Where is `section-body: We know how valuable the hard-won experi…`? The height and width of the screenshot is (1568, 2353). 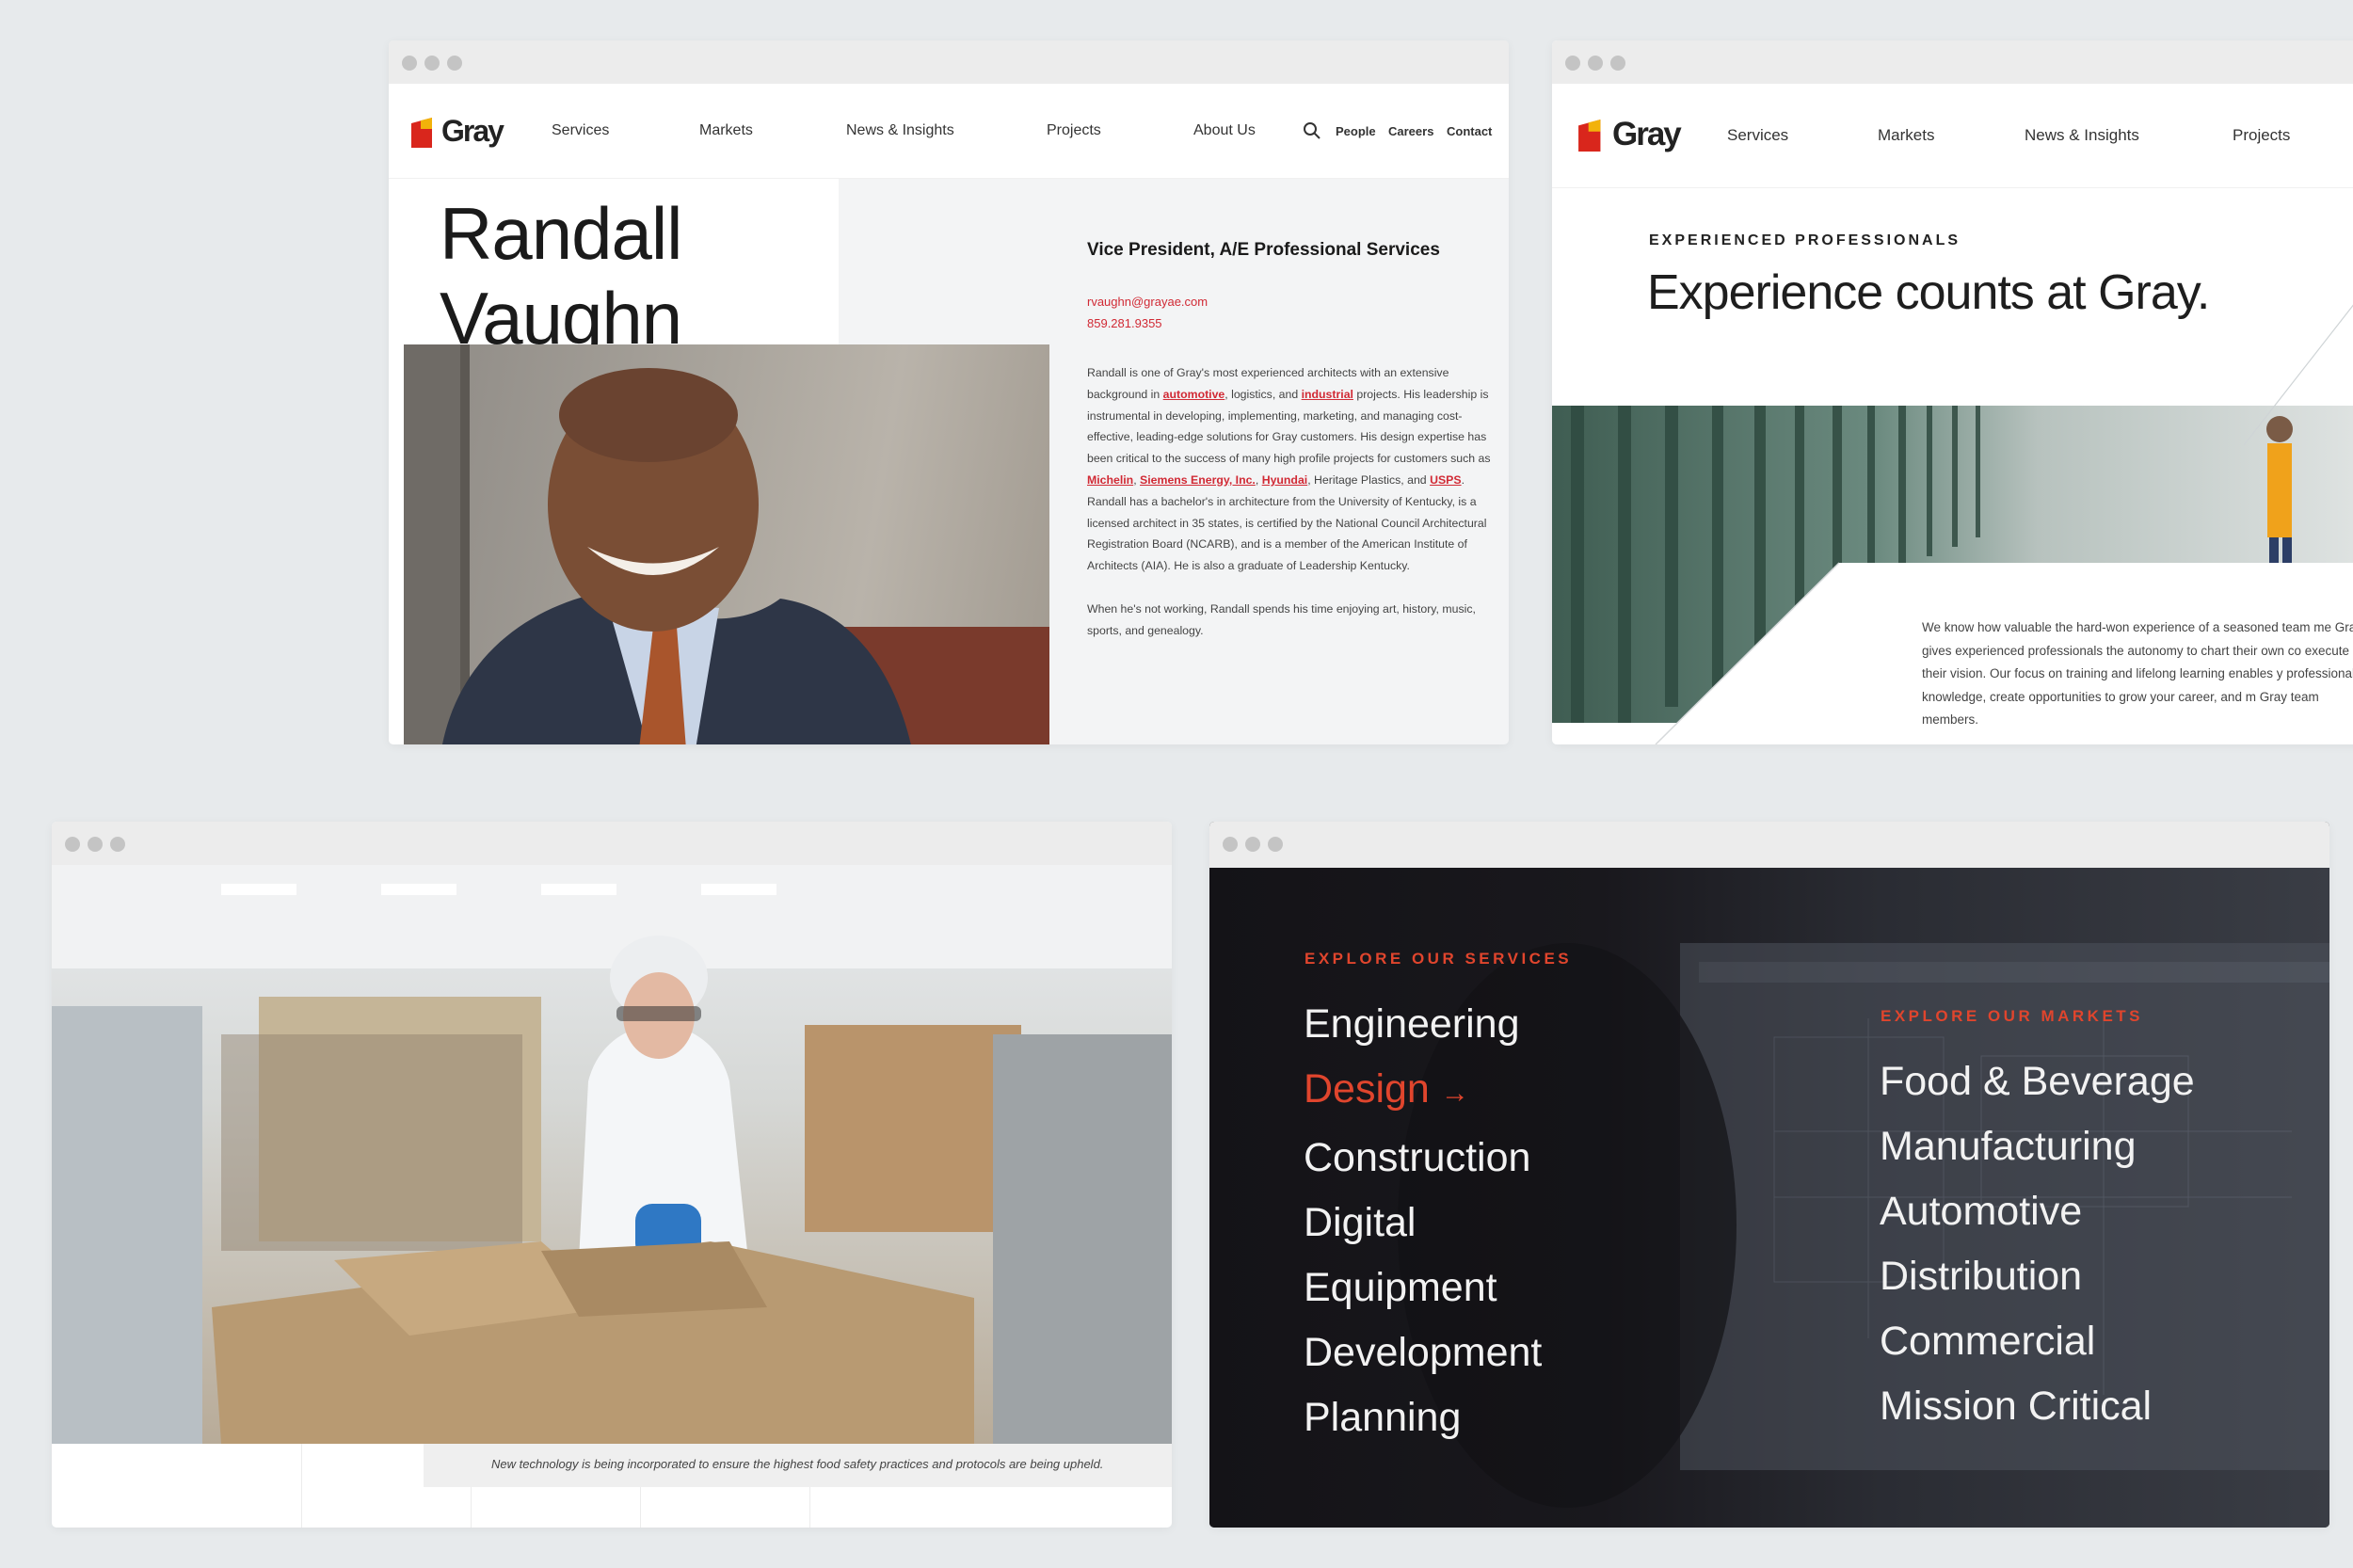 section-body: We know how valuable the hard-won experi… is located at coordinates (2137, 674).